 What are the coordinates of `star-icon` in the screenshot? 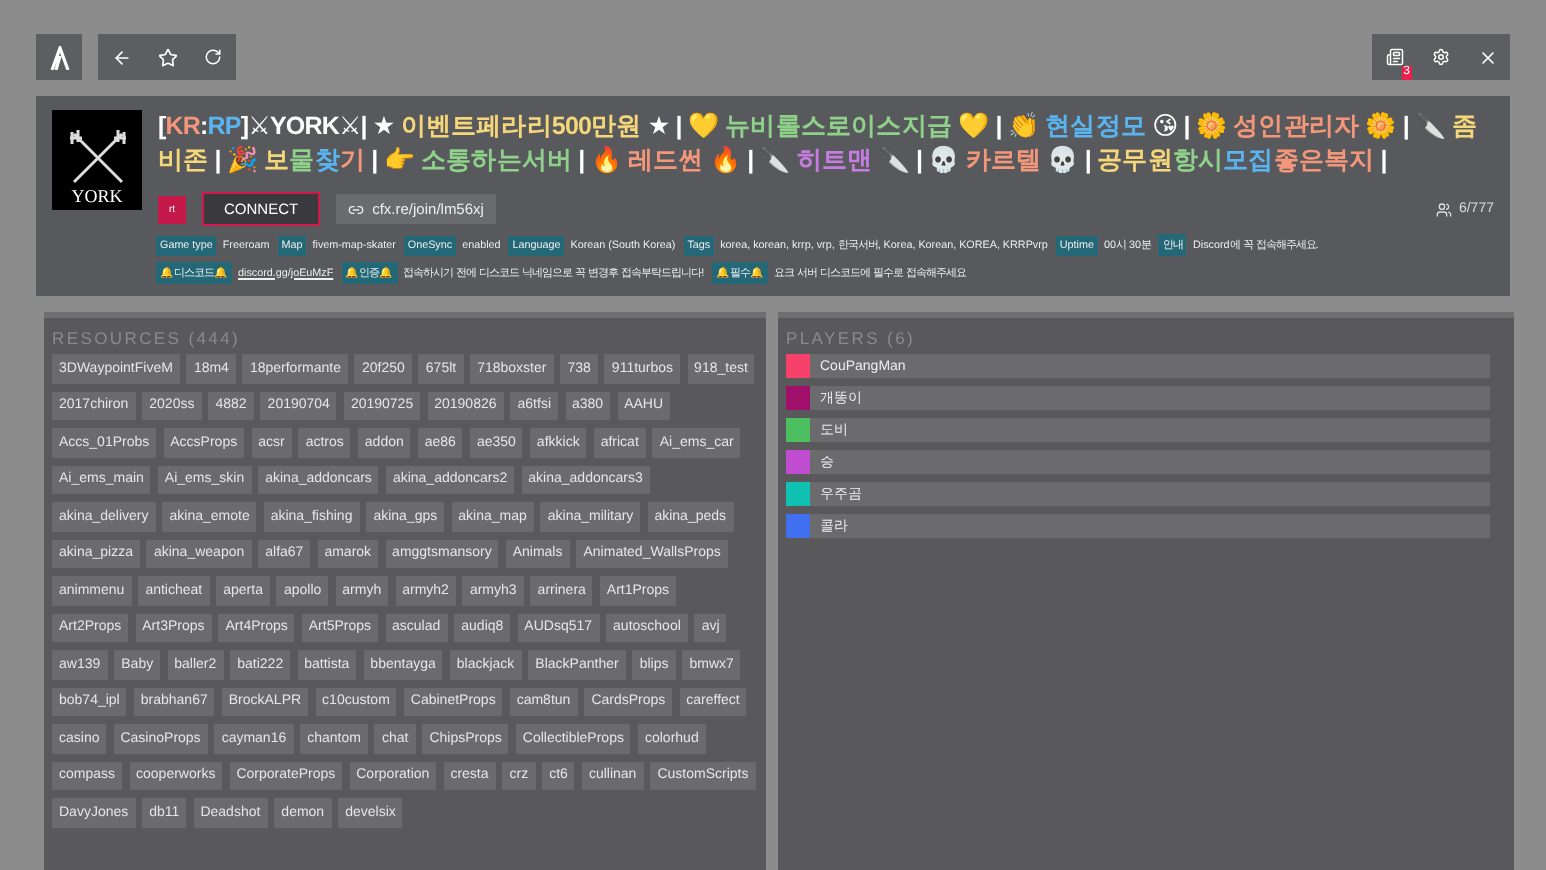 It's located at (167, 57).